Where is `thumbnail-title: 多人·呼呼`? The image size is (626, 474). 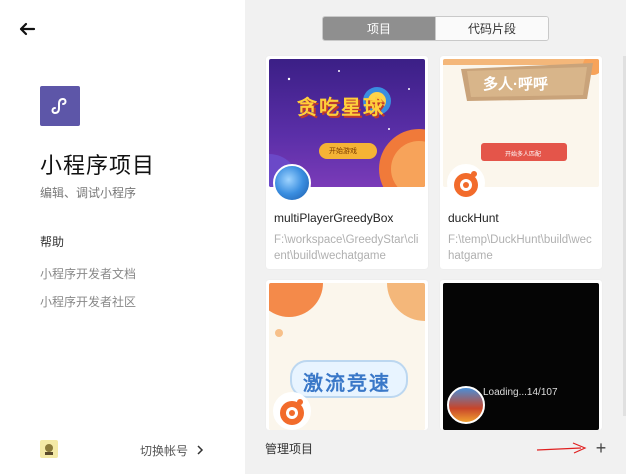
thumbnail-title: 多人·呼呼 is located at coordinates (515, 84).